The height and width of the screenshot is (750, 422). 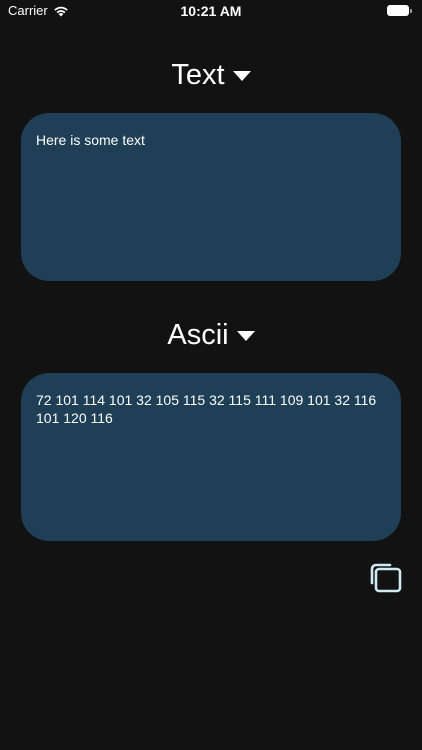 I want to click on battery-tip, so click(x=411, y=10).